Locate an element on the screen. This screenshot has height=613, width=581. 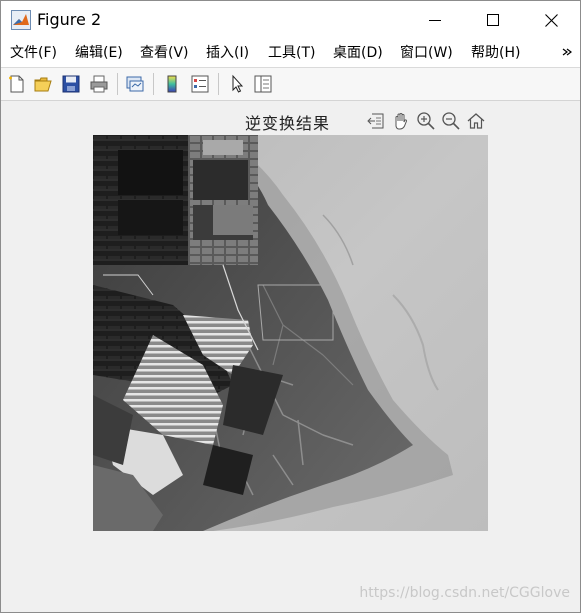
minimize-icon is located at coordinates (435, 20).